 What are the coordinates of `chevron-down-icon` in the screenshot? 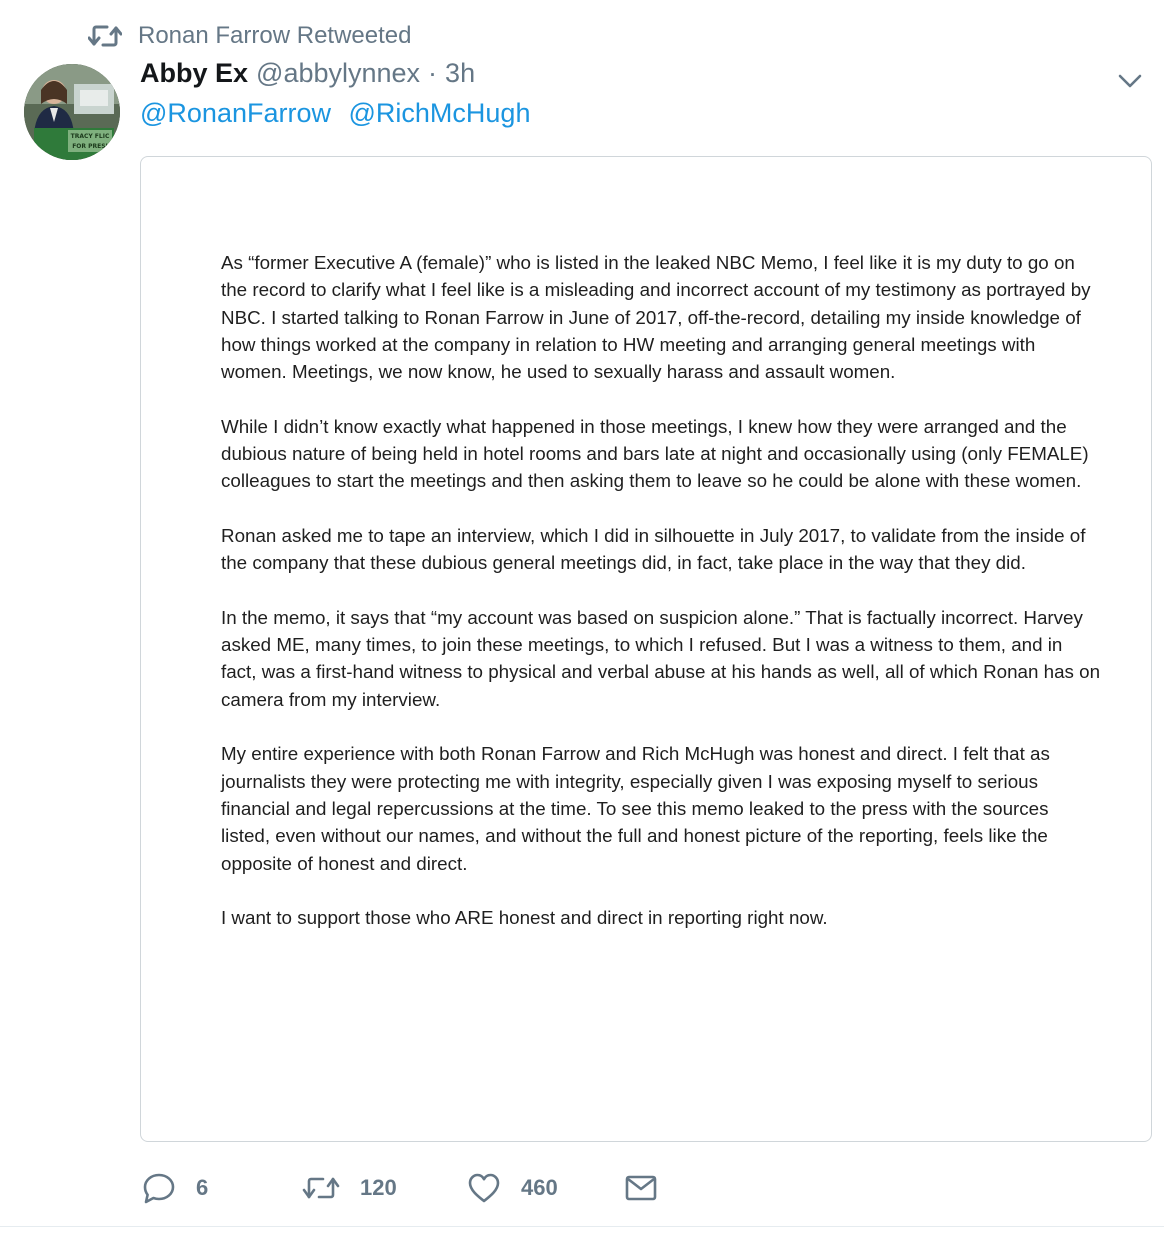 It's located at (1130, 81).